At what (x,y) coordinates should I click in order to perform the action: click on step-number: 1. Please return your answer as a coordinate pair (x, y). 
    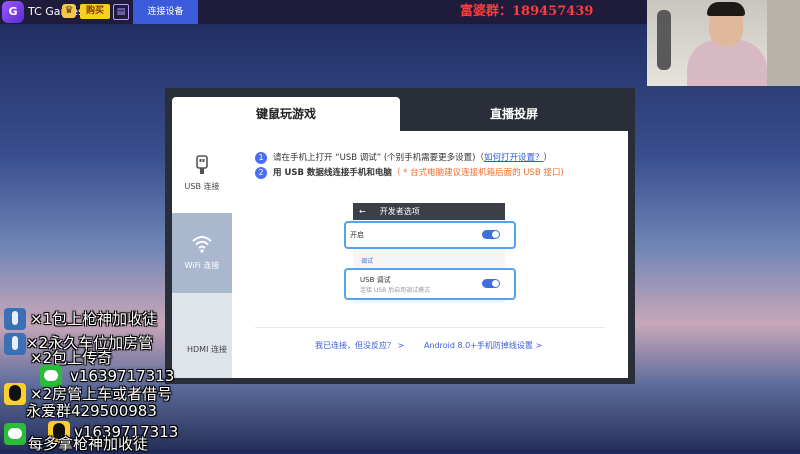
    Looking at the image, I should click on (261, 158).